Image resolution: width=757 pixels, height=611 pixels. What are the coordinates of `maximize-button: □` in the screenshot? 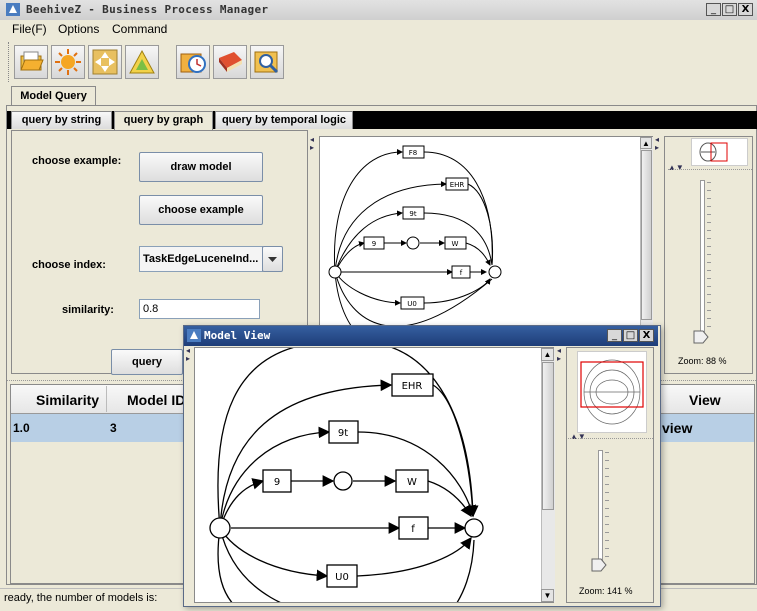 It's located at (729, 9).